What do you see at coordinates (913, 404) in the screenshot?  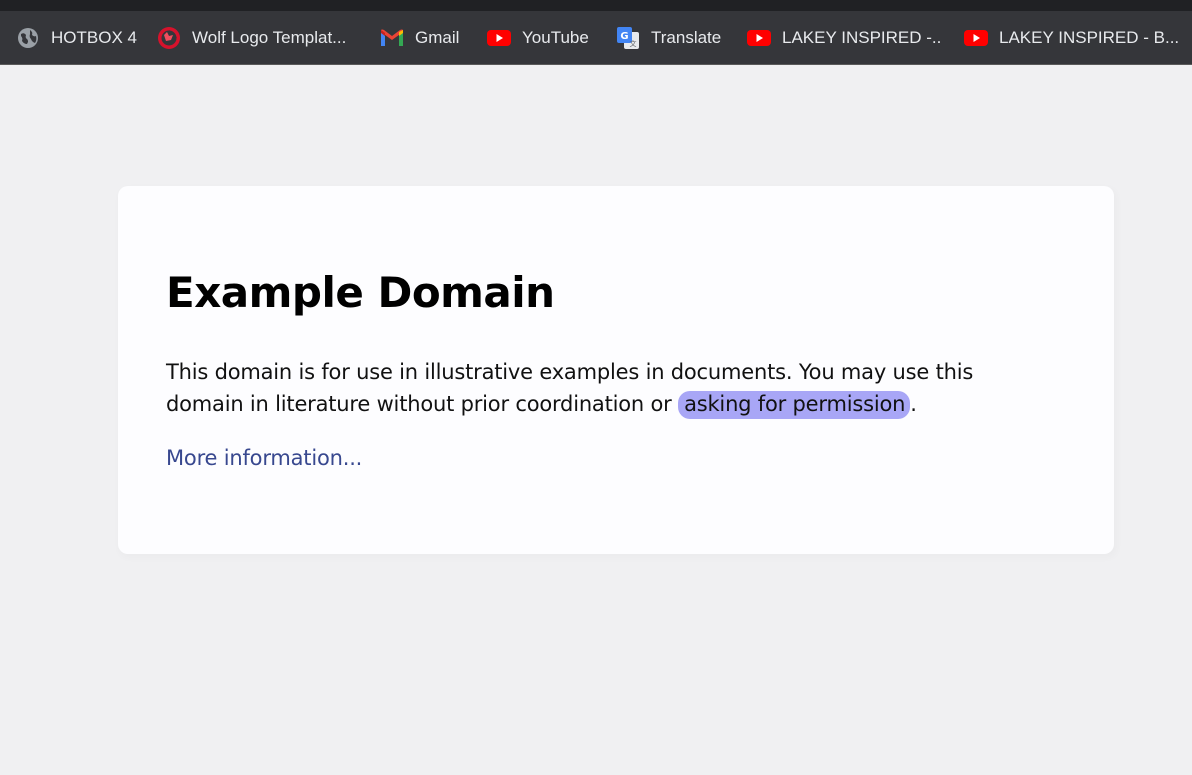 I see `description-end: .` at bounding box center [913, 404].